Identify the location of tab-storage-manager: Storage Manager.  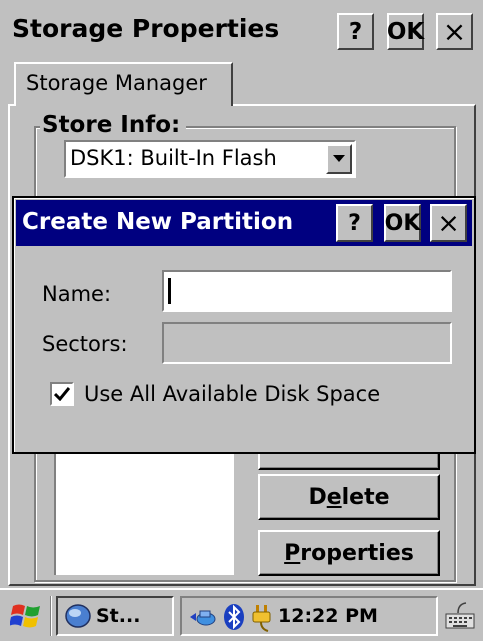
(123, 84).